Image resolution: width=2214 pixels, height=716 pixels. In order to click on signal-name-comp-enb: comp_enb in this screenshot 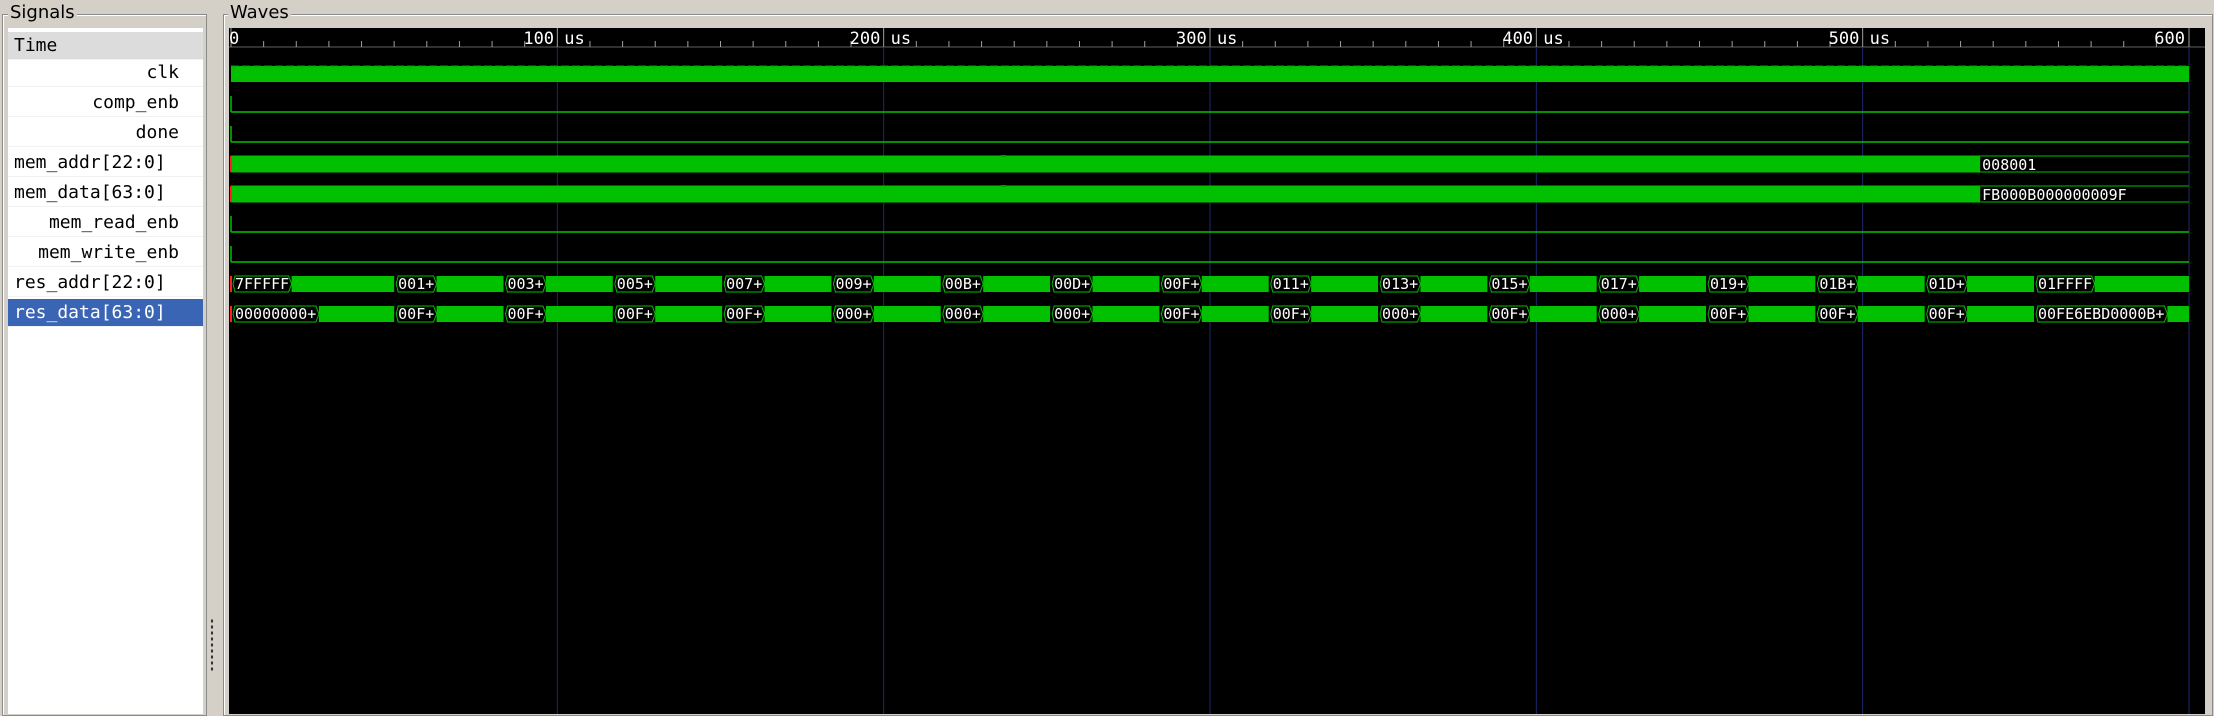, I will do `click(105, 103)`.